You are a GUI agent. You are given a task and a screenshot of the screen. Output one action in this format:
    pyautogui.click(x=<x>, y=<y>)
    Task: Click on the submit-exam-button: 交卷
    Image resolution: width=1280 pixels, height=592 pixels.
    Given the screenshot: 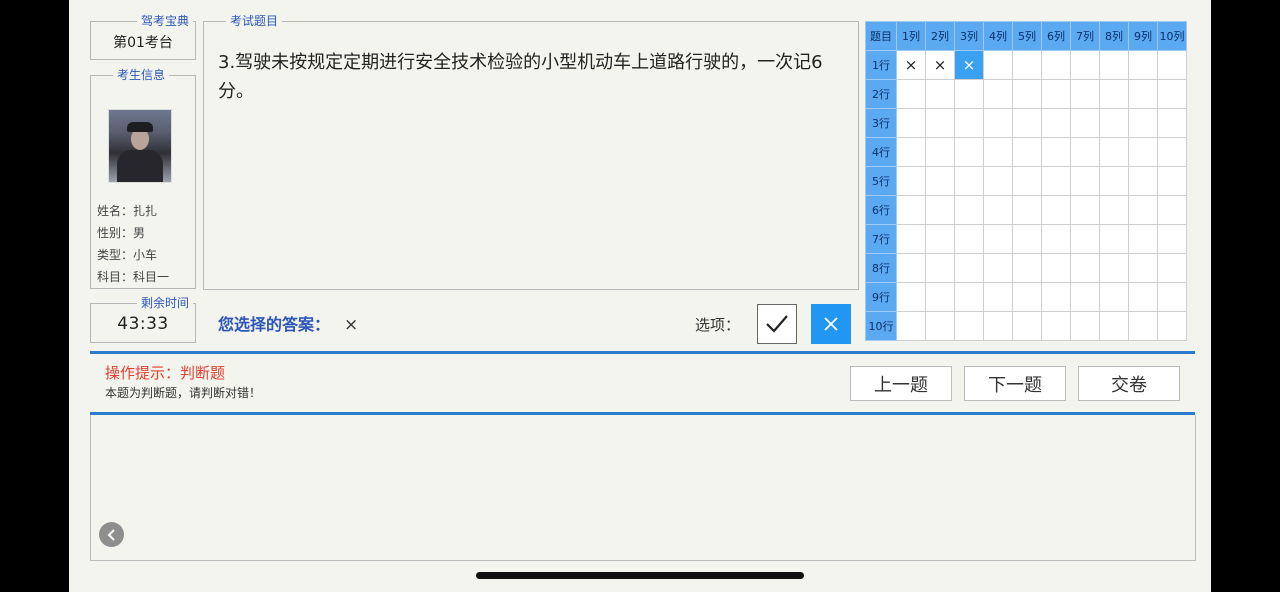 What is the action you would take?
    pyautogui.click(x=1129, y=383)
    